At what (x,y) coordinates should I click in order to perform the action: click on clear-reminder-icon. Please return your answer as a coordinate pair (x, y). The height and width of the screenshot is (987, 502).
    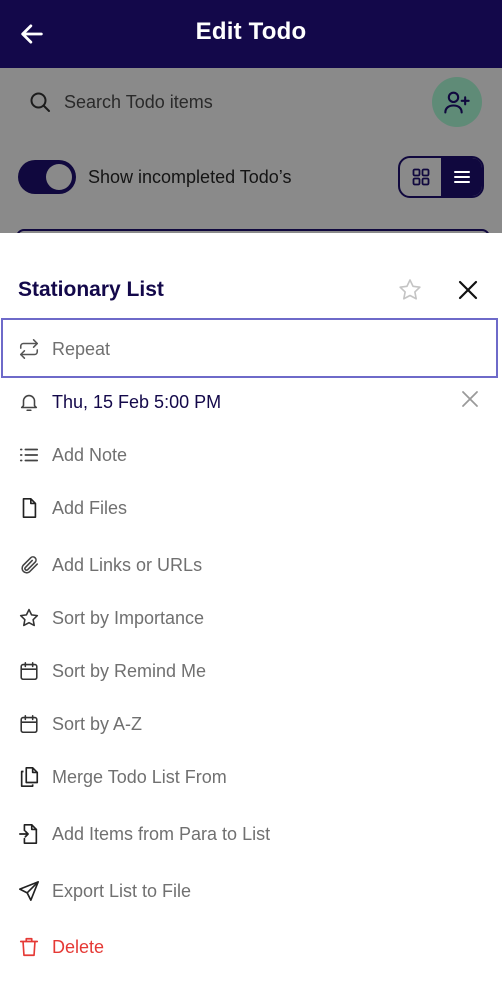
    Looking at the image, I should click on (470, 399).